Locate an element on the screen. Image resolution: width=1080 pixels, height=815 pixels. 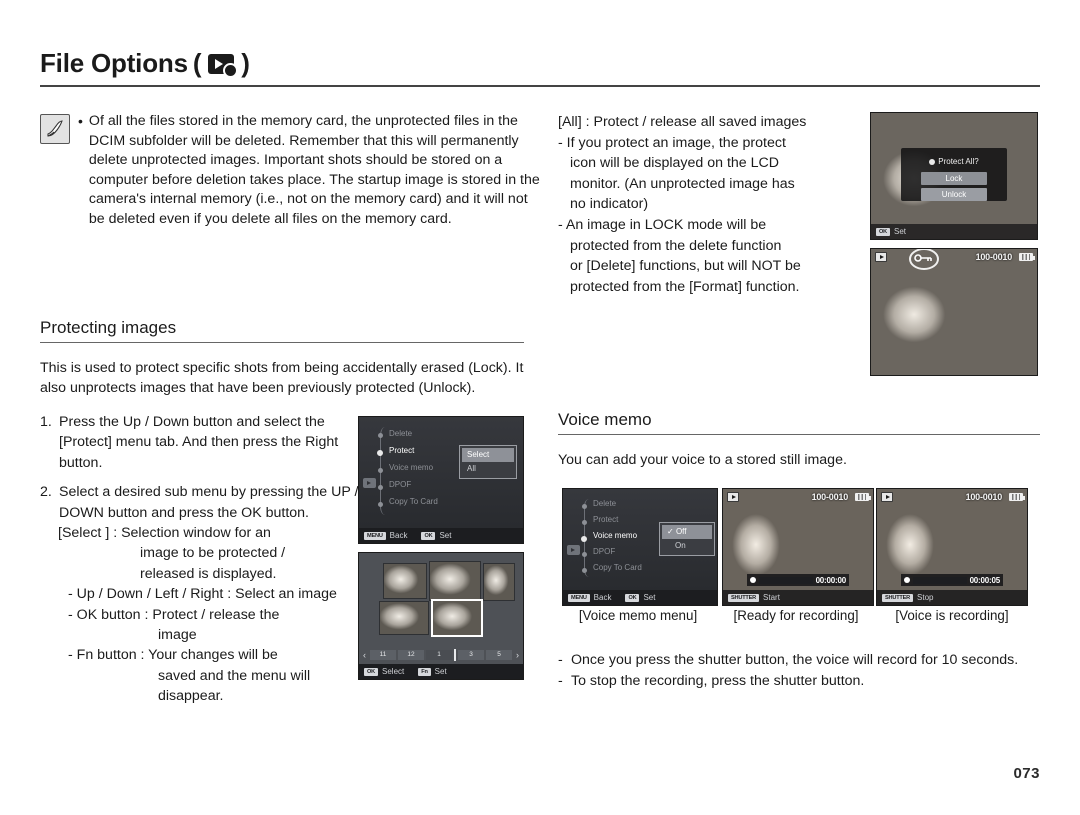
rt-line-8: protected from the [Format] function. is located at coordinates (685, 286).